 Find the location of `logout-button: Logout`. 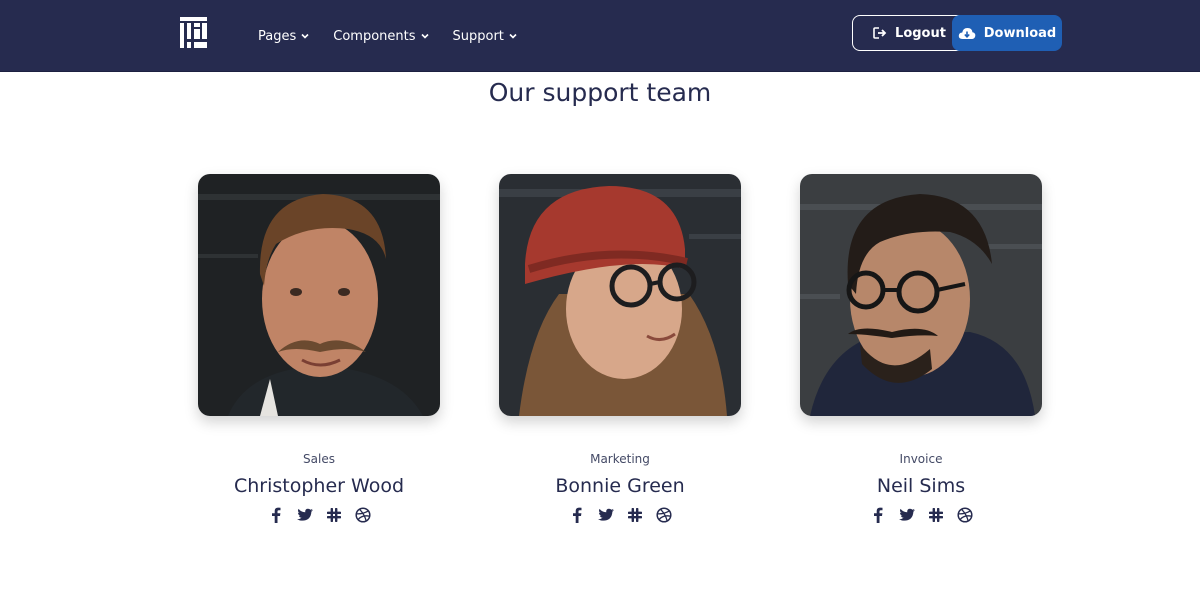

logout-button: Logout is located at coordinates (909, 33).